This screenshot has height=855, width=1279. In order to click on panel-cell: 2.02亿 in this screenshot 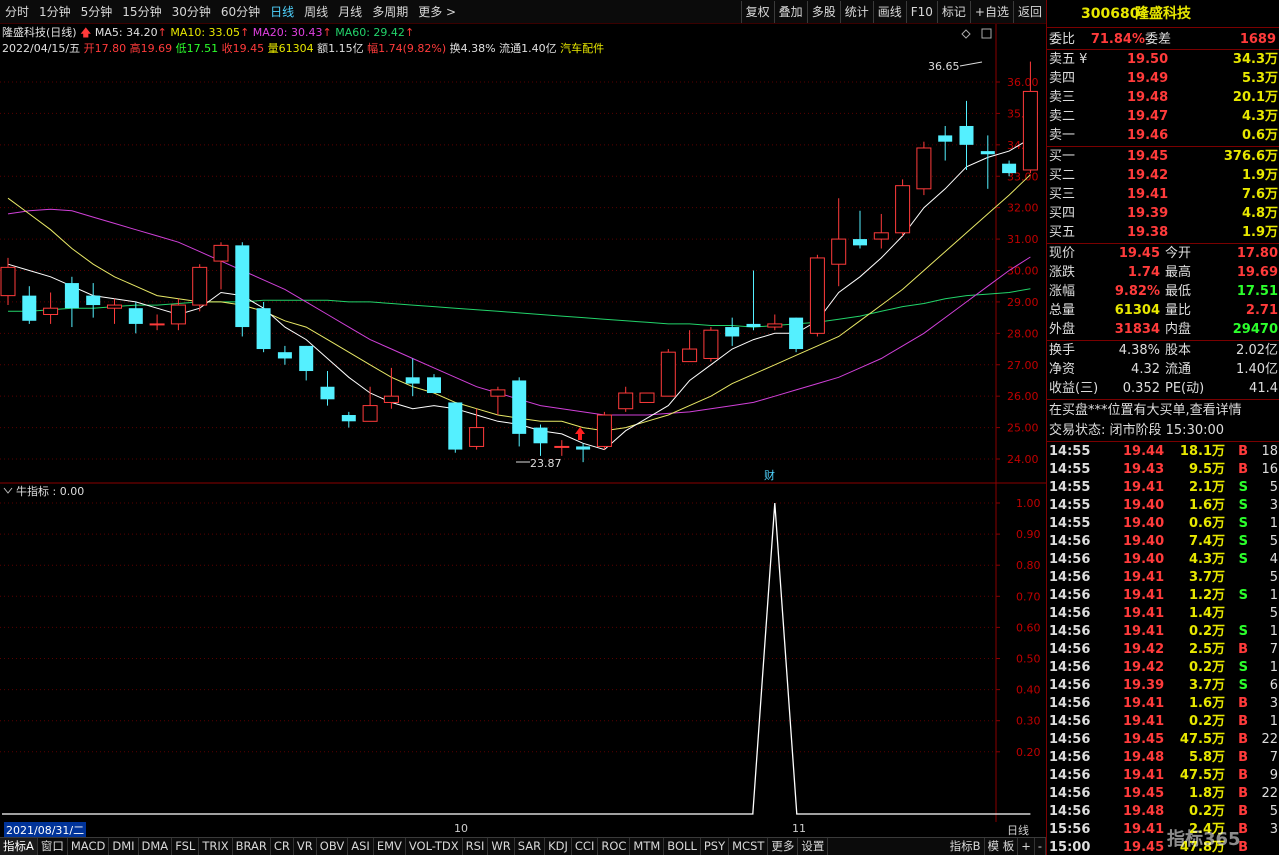, I will do `click(1257, 350)`.